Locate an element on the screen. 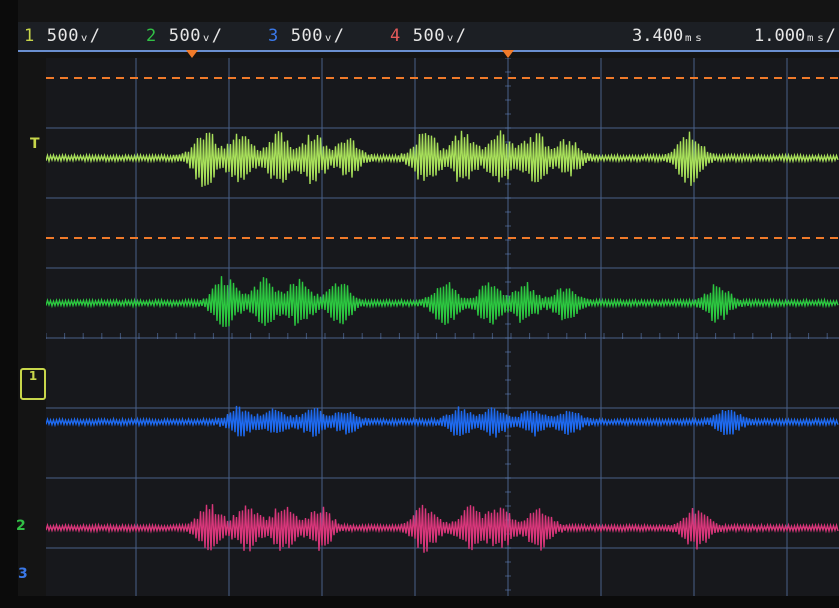 The height and width of the screenshot is (608, 839). channel-4-scale: 4 500ᵥ/ is located at coordinates (428, 36).